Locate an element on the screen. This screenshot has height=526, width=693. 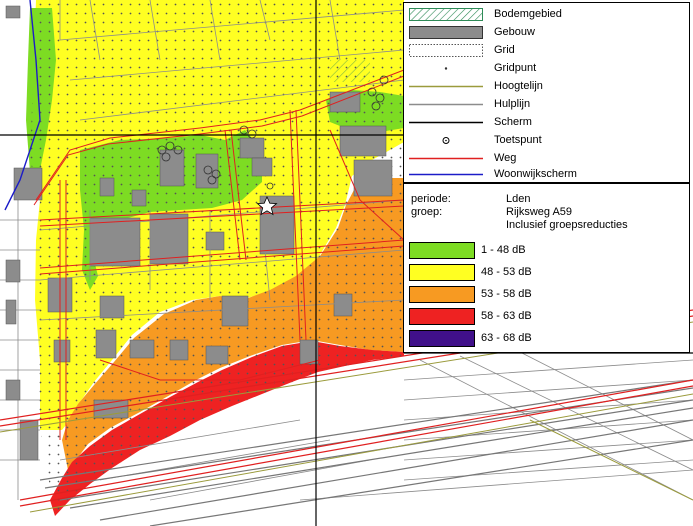
band-label: 53 - 58 dB is located at coordinates (506, 294).